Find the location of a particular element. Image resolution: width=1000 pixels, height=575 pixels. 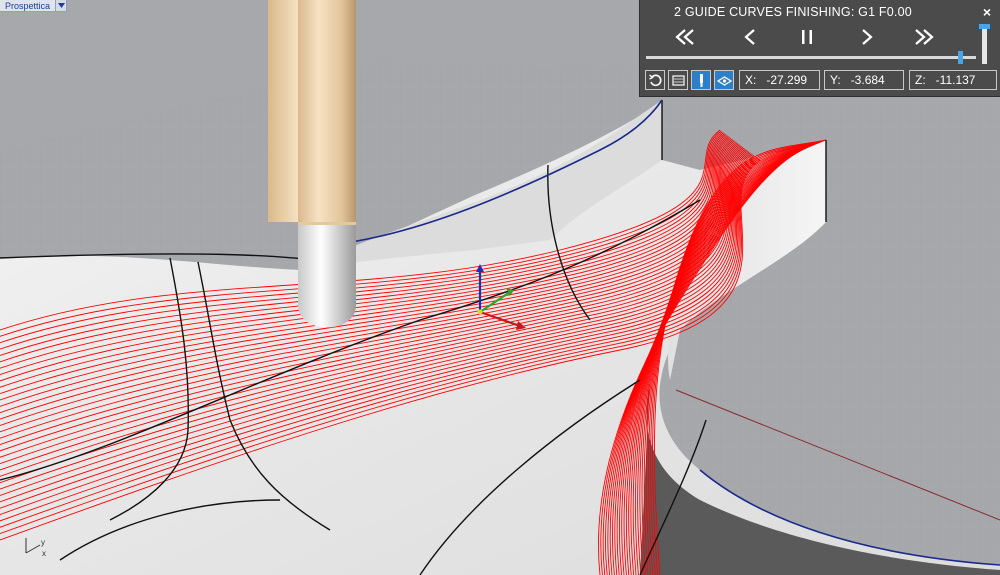

pause-icon is located at coordinates (807, 37).